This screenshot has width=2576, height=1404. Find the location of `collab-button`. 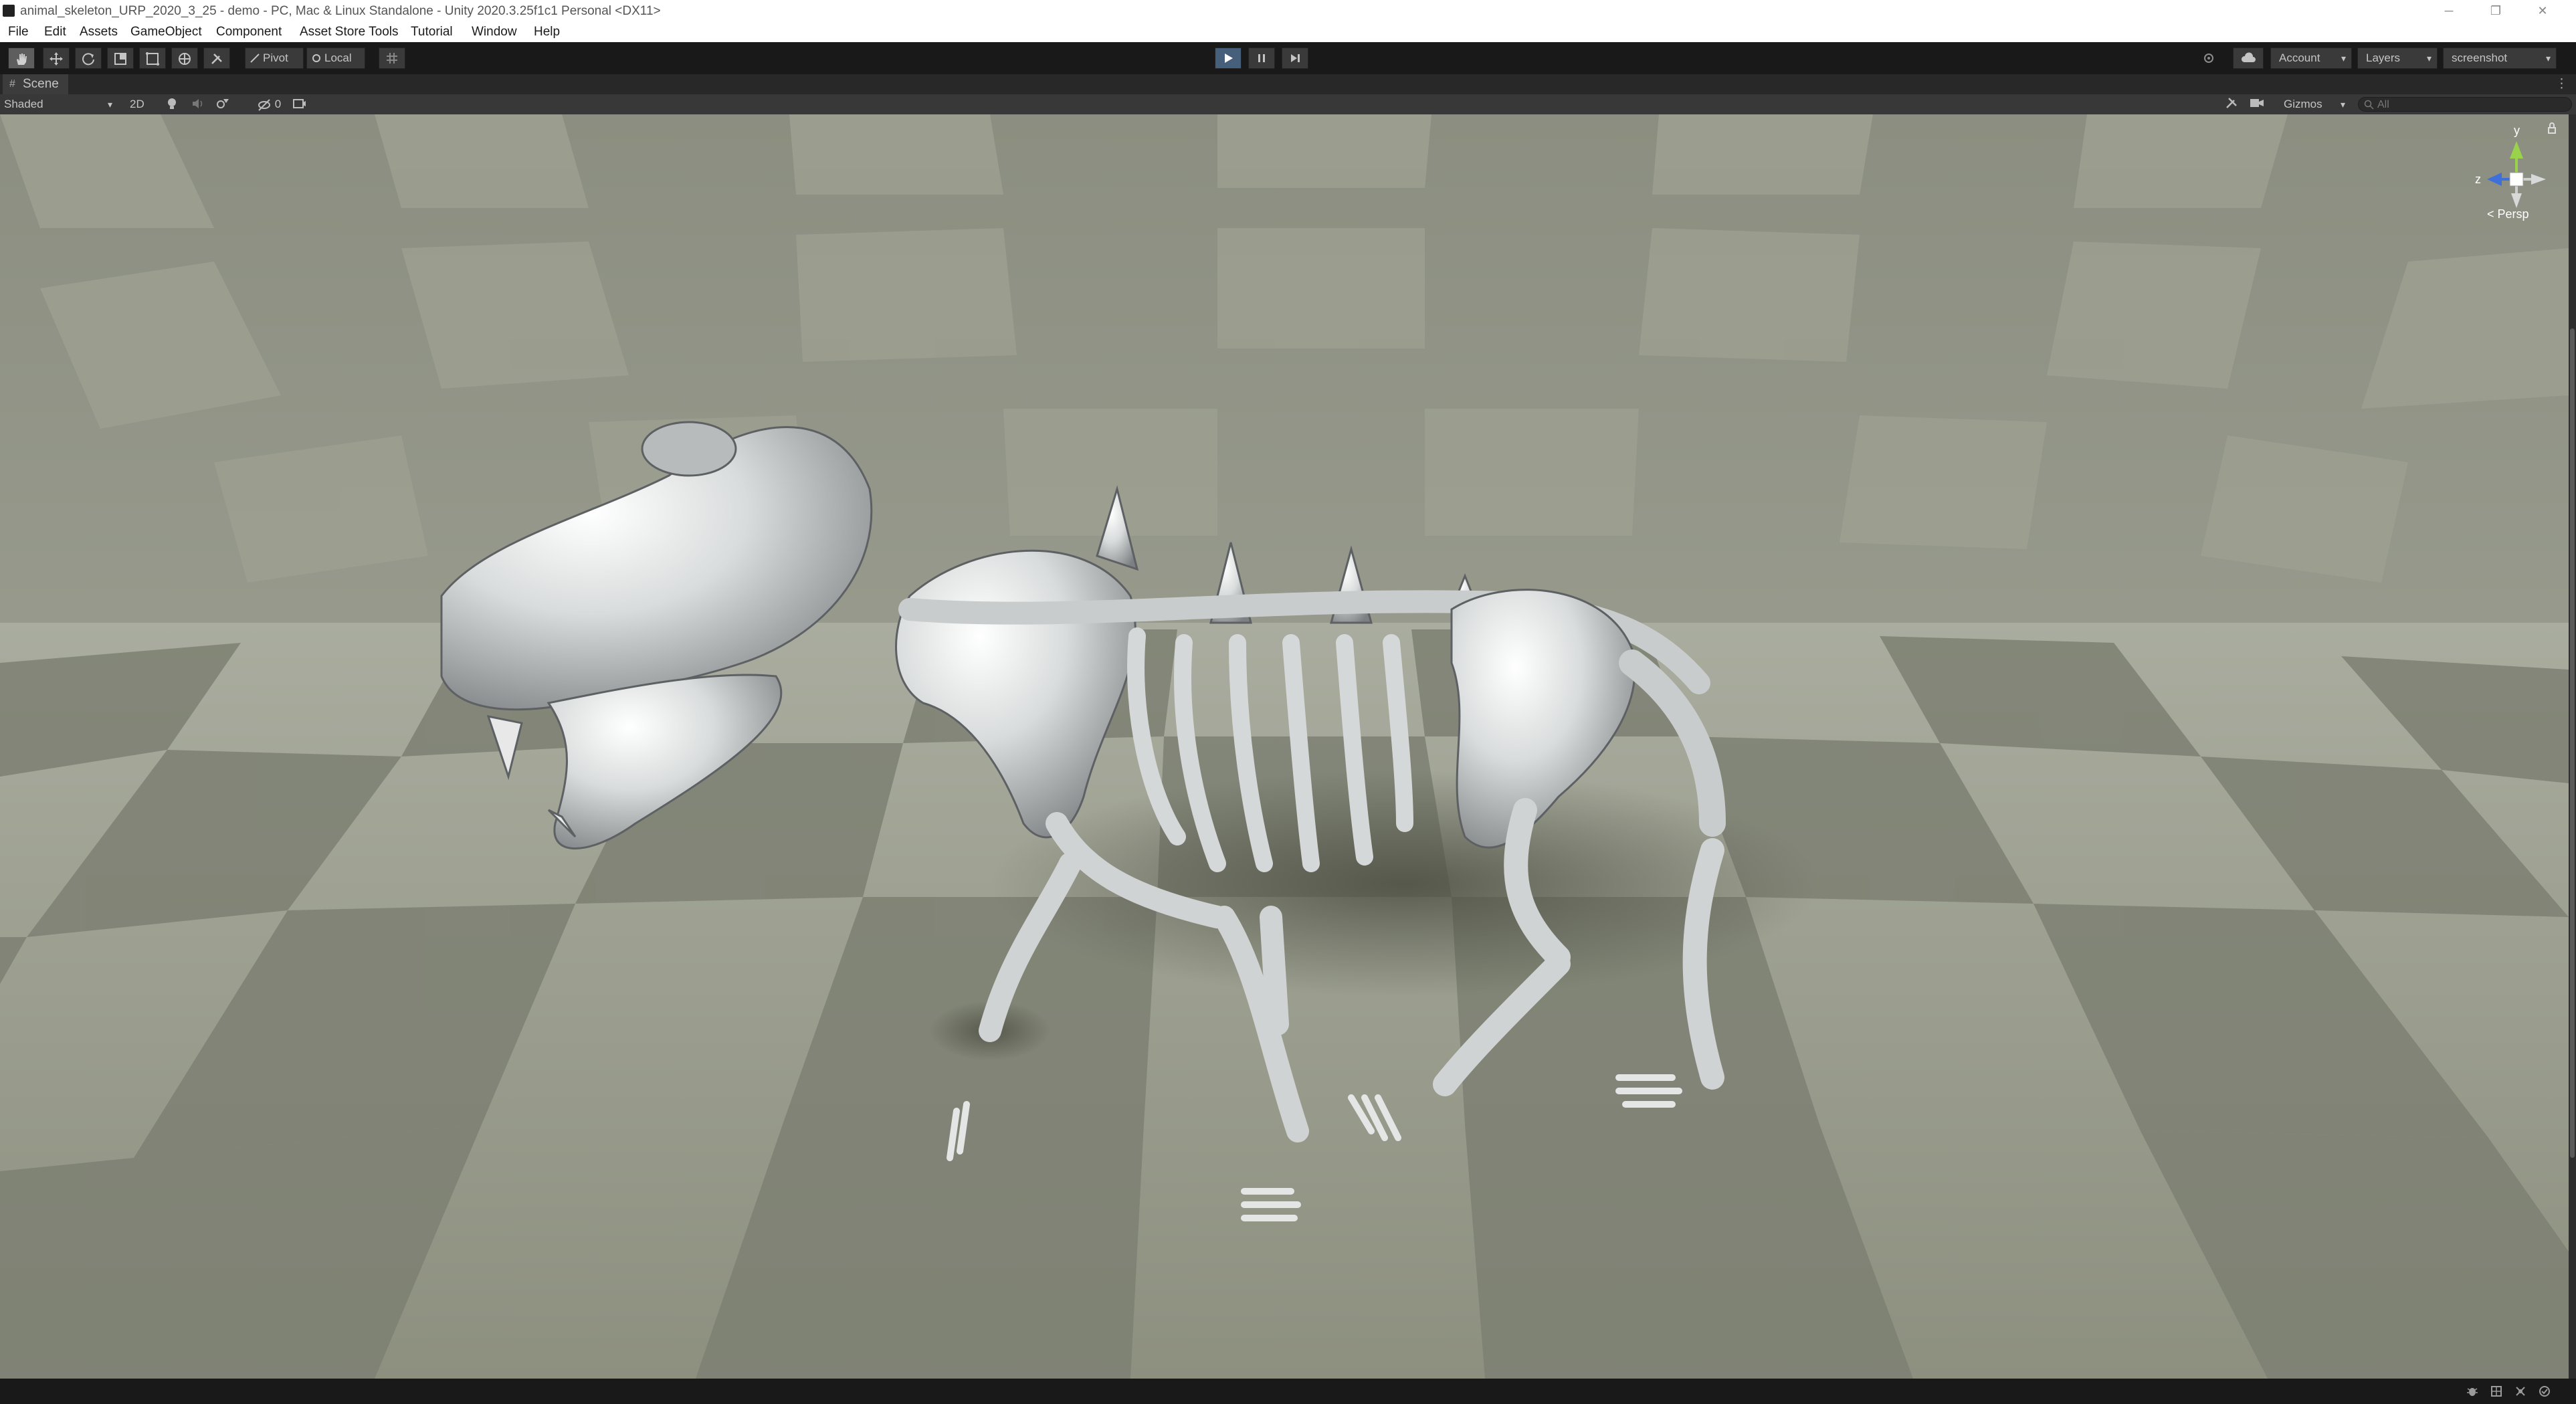

collab-button is located at coordinates (2208, 58).